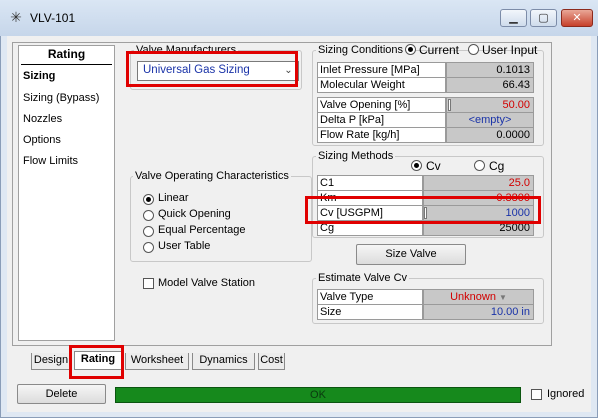 The height and width of the screenshot is (418, 598). I want to click on radio-cv, so click(416, 165).